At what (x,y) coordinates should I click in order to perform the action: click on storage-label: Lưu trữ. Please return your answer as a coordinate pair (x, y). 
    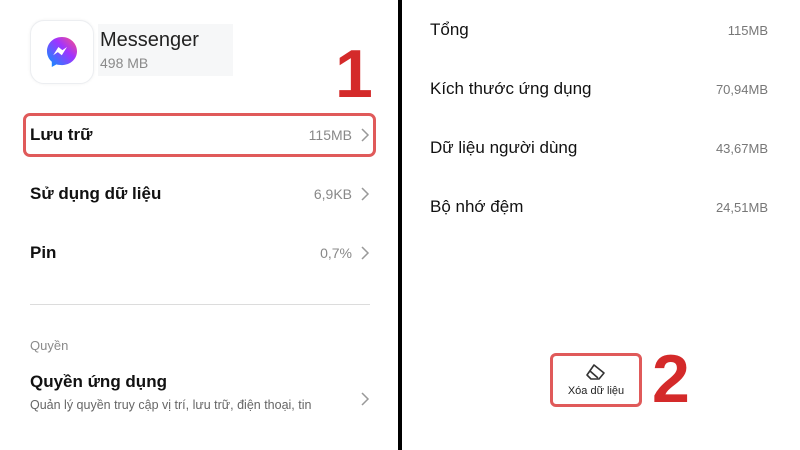
    Looking at the image, I should click on (61, 134).